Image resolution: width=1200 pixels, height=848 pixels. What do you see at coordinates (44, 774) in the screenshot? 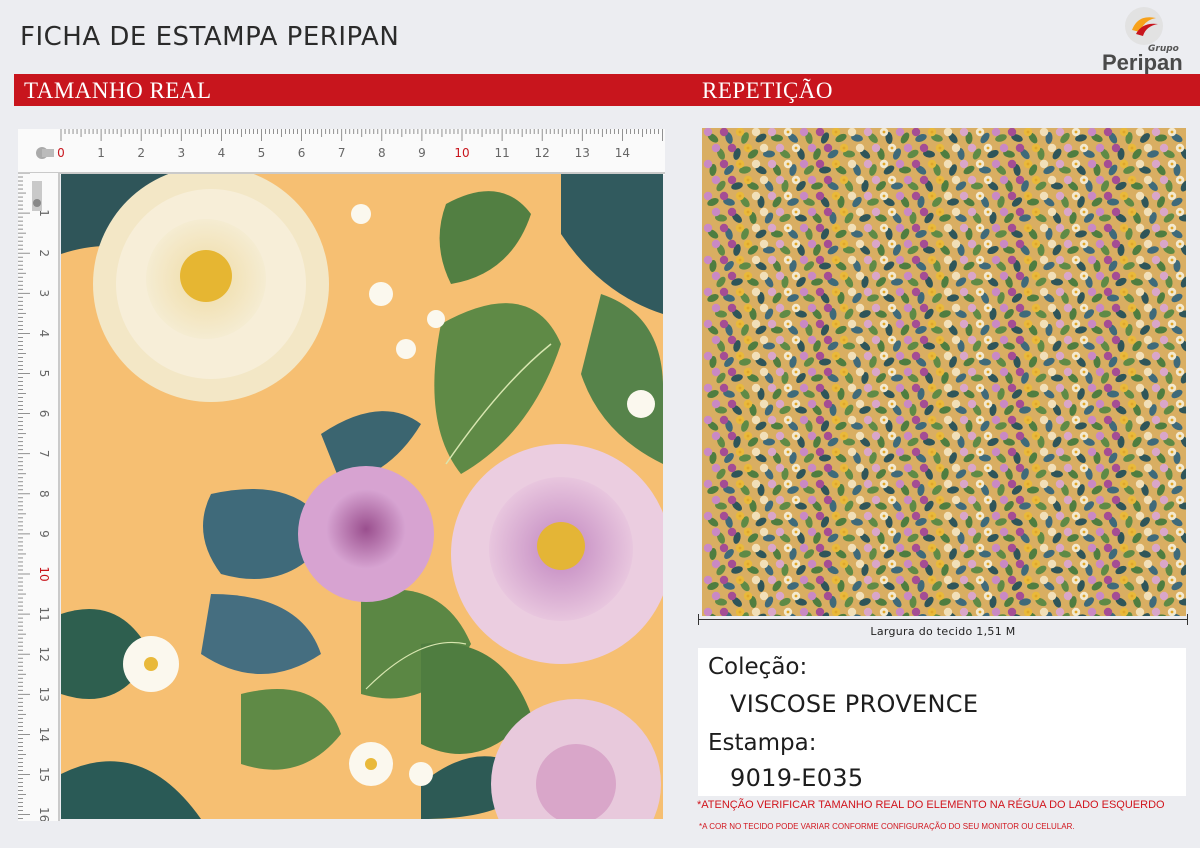
I see `ruler-left-number: 15` at bounding box center [44, 774].